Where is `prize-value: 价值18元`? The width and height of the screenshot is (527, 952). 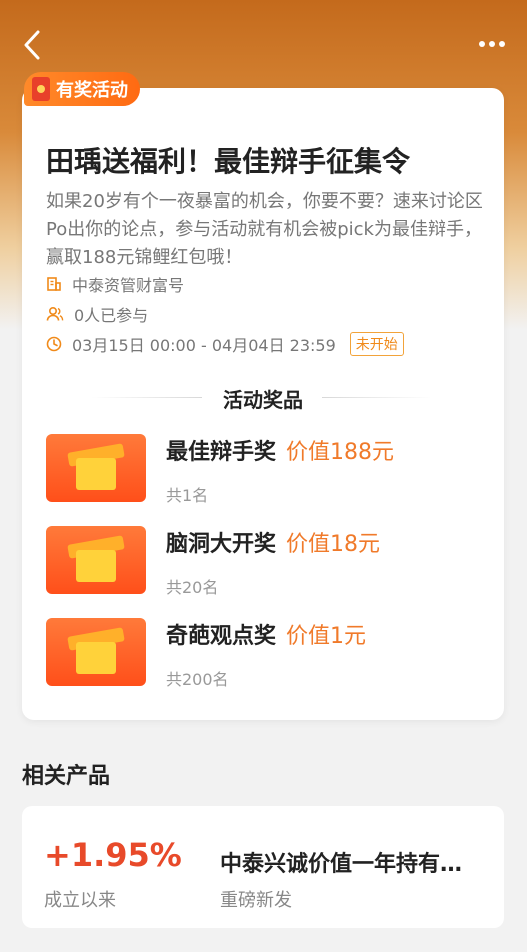 prize-value: 价值18元 is located at coordinates (333, 544).